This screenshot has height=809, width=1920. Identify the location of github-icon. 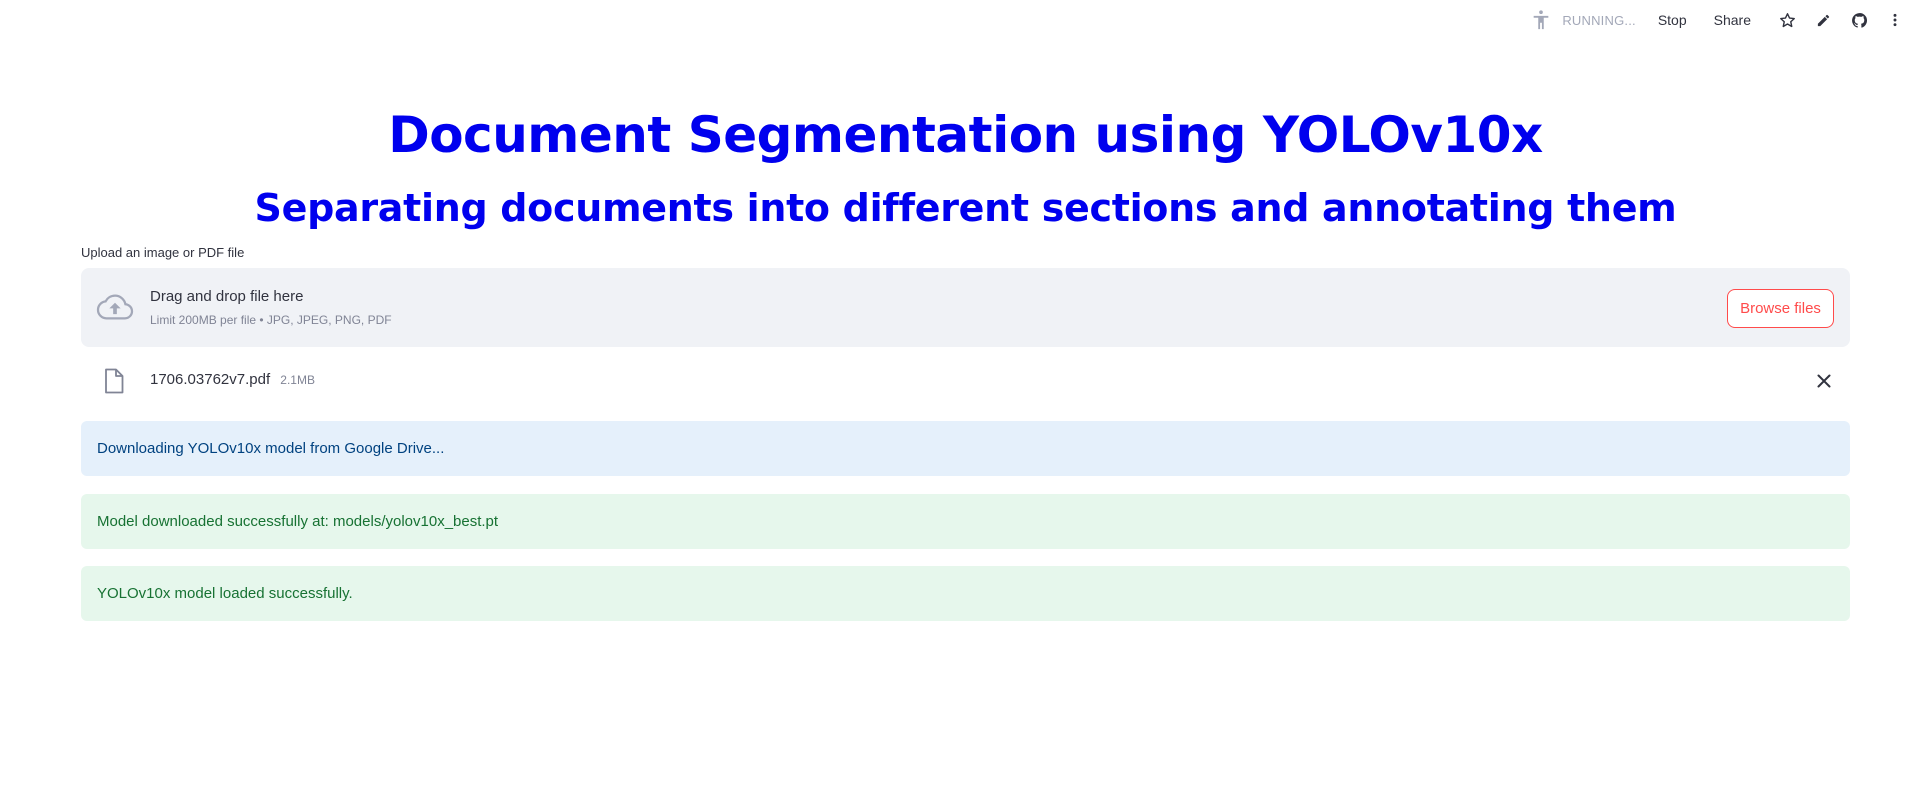
(1859, 20).